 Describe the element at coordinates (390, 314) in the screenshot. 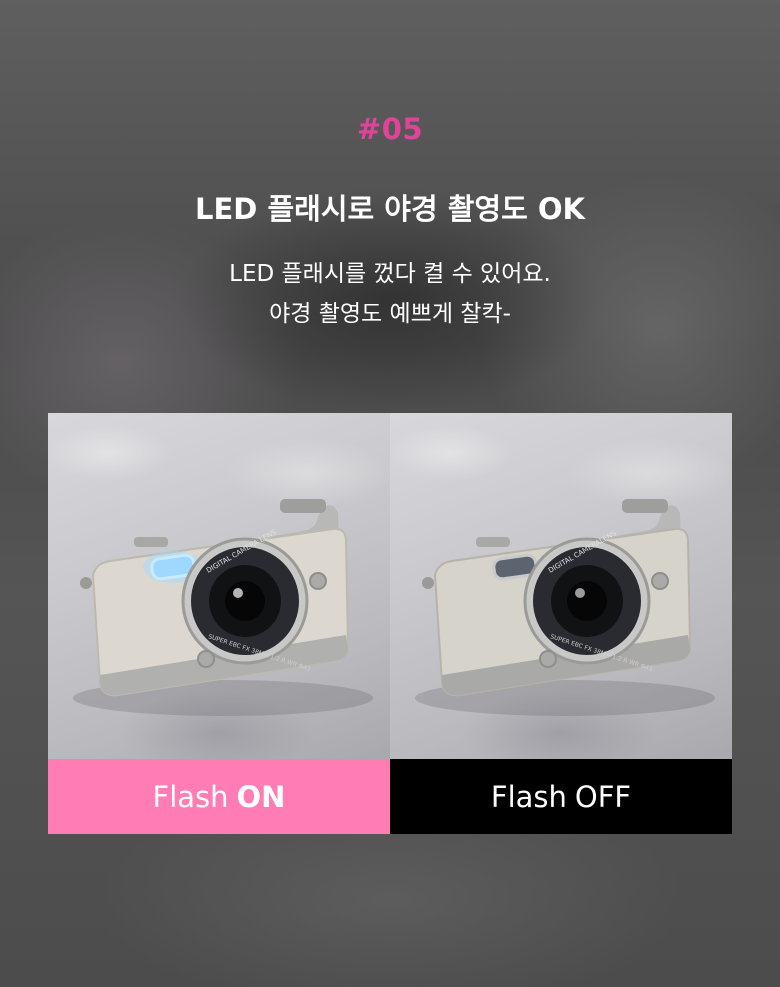

I see `description-line-2: 야경 촬영도 예쁘게 찰칵-` at that location.